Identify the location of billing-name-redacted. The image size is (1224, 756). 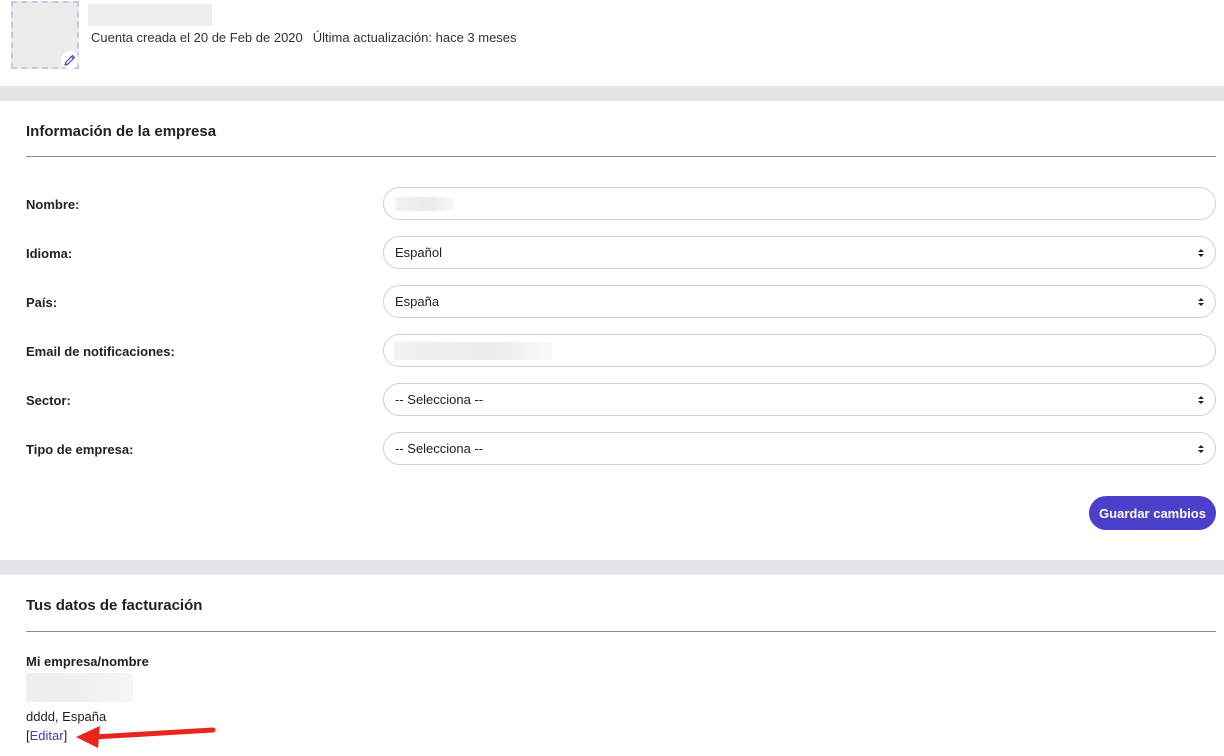
(79, 687).